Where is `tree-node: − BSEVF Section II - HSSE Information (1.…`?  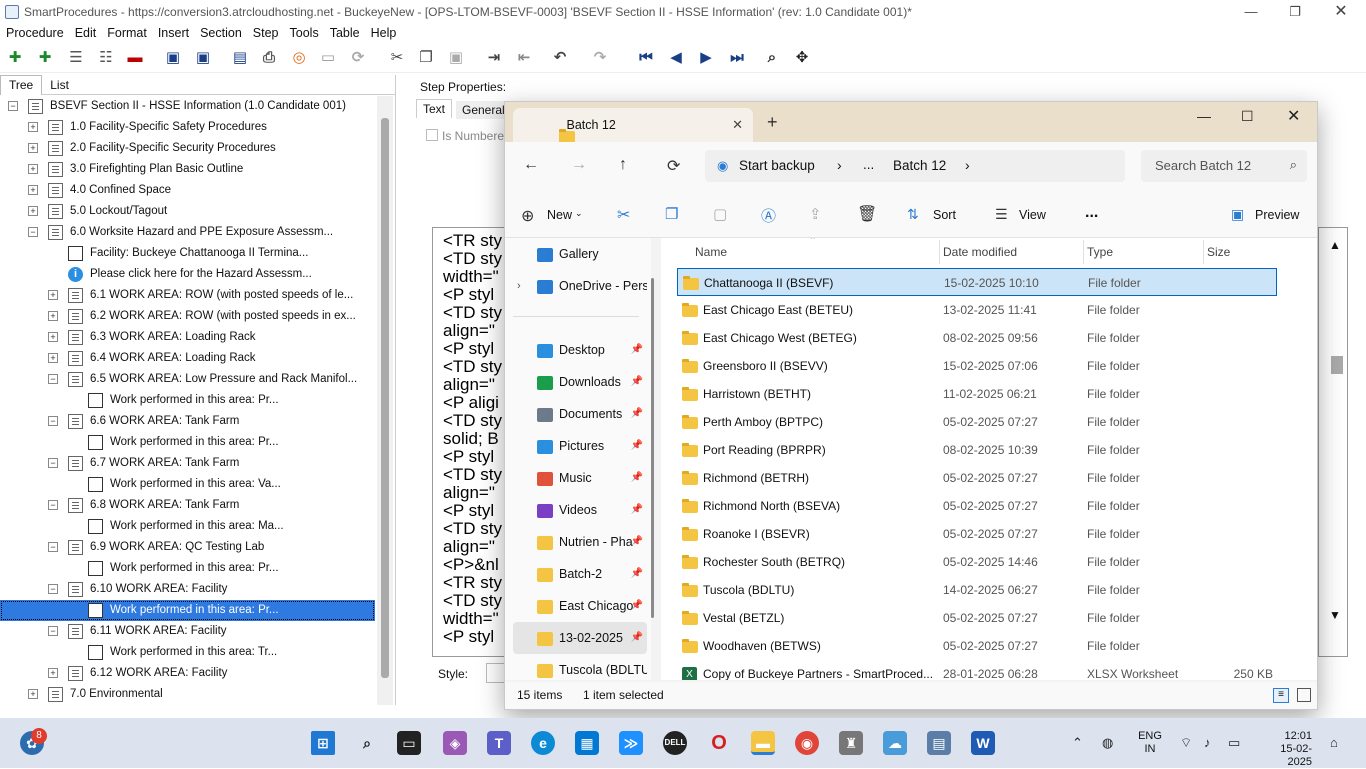
tree-node: − BSEVF Section II - HSSE Information (1.… is located at coordinates (187, 106).